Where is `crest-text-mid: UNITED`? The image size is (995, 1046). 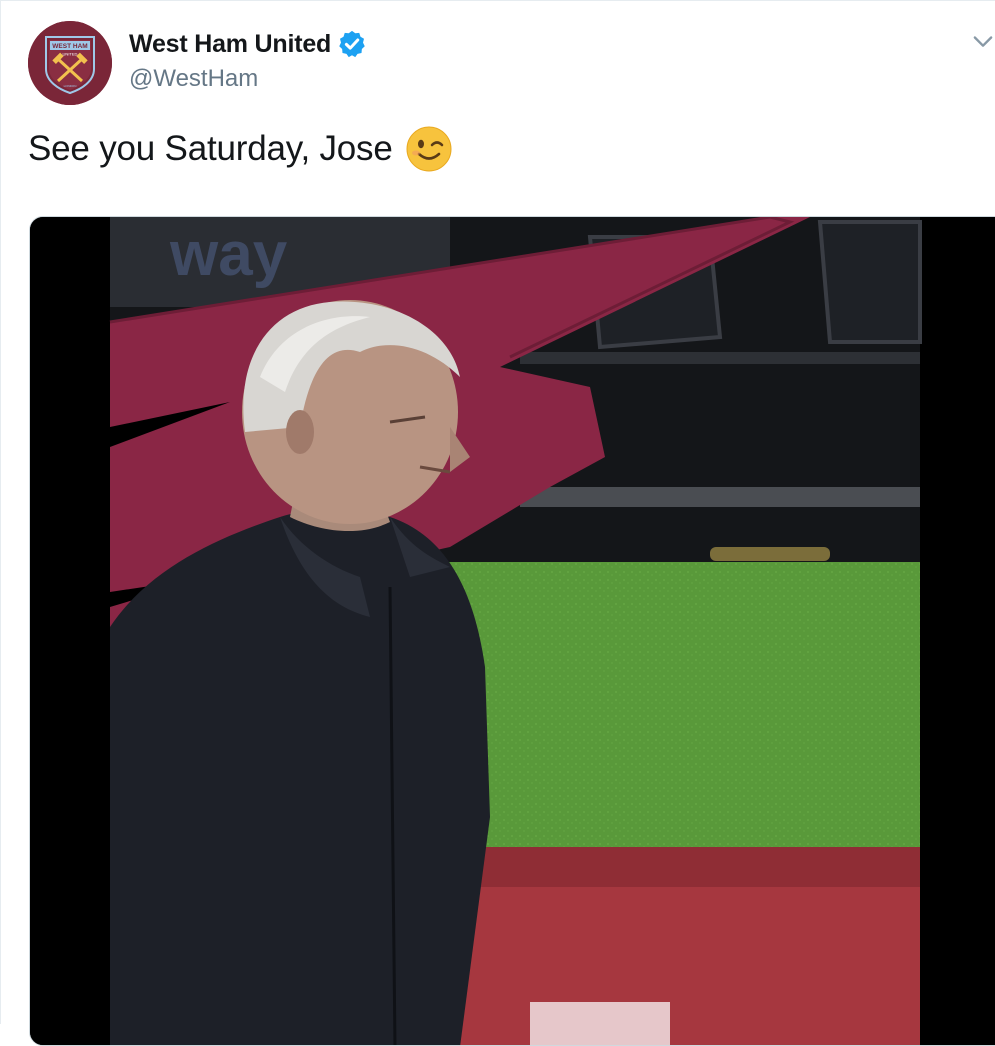 crest-text-mid: UNITED is located at coordinates (70, 54).